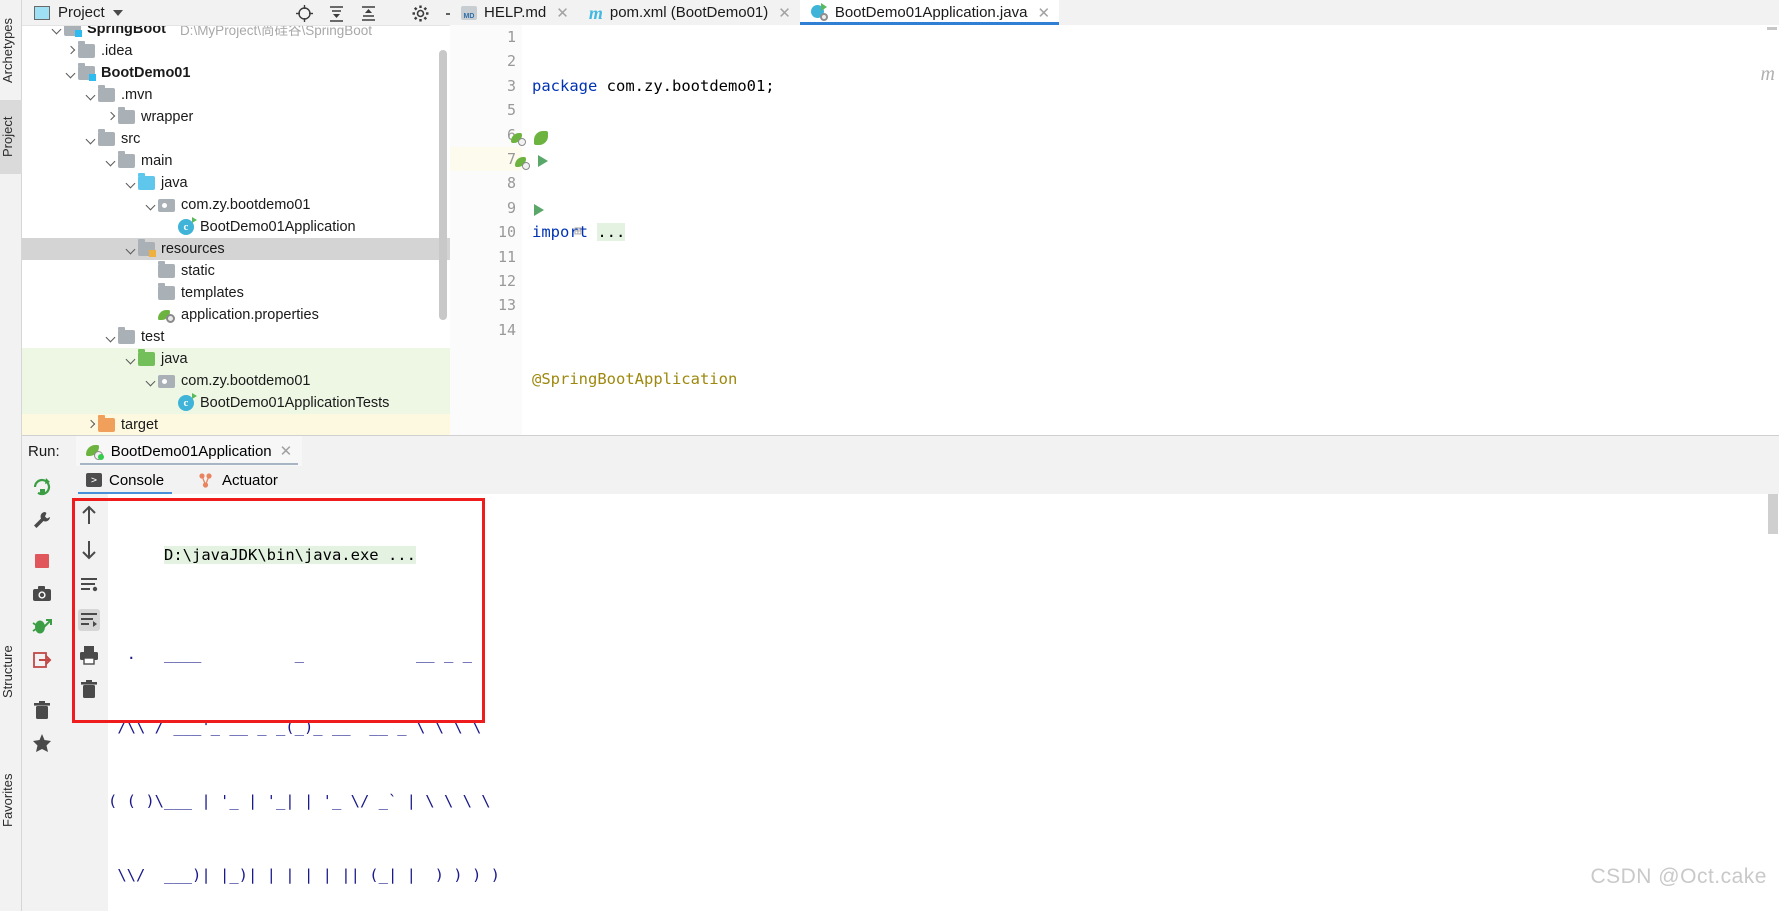 Image resolution: width=1779 pixels, height=911 pixels. Describe the element at coordinates (236, 139) in the screenshot. I see `tree-row-src: src` at that location.